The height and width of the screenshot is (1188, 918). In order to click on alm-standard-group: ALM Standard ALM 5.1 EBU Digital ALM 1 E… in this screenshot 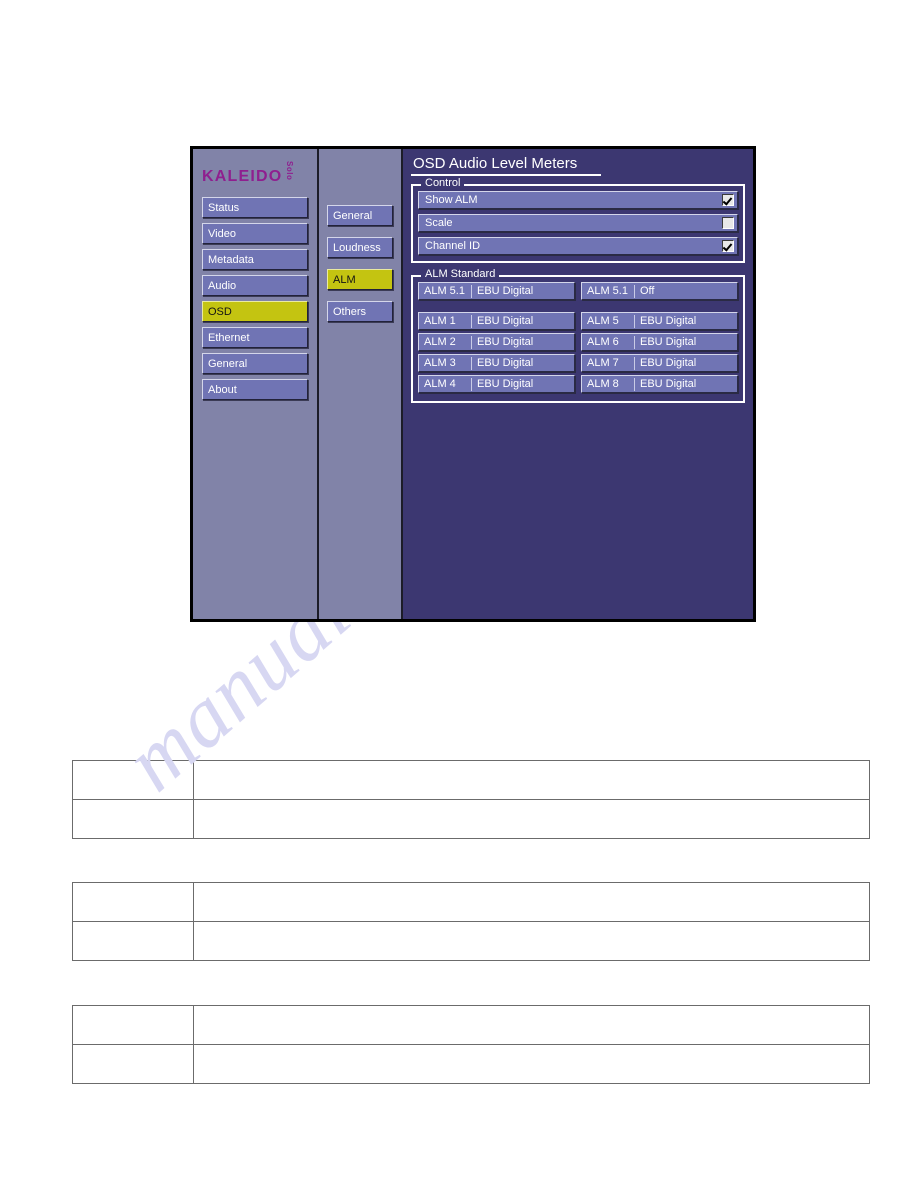, I will do `click(578, 335)`.